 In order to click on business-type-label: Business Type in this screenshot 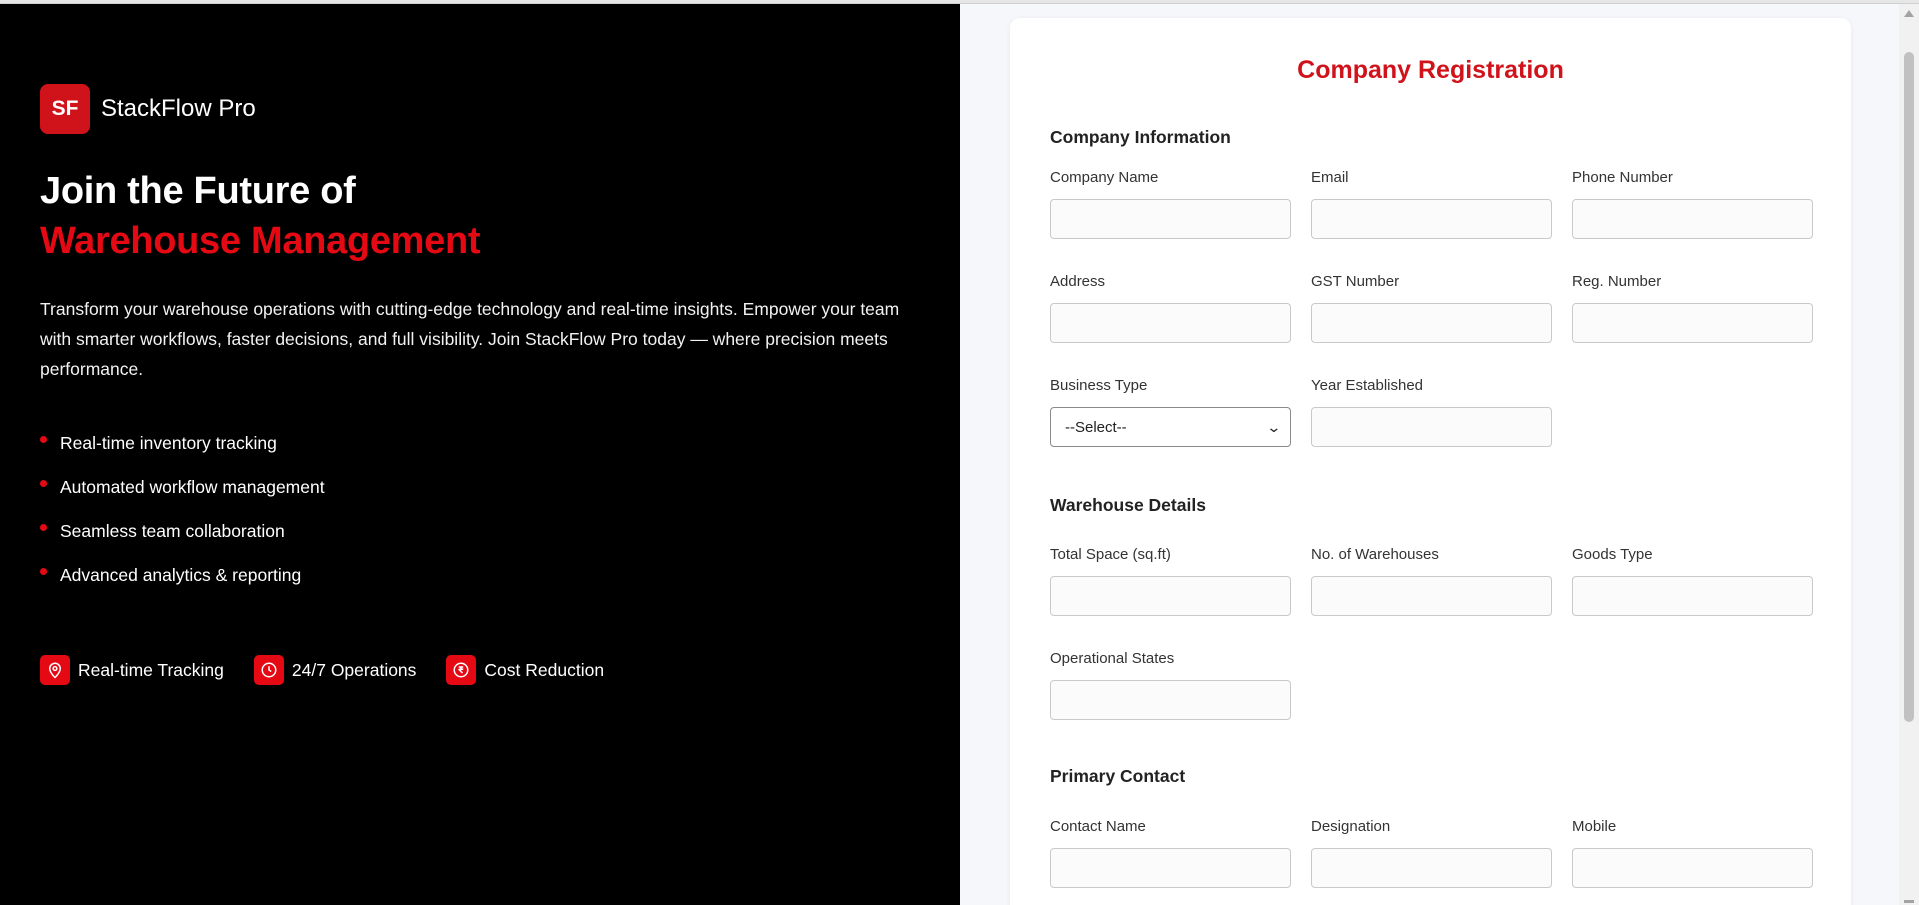, I will do `click(1099, 385)`.